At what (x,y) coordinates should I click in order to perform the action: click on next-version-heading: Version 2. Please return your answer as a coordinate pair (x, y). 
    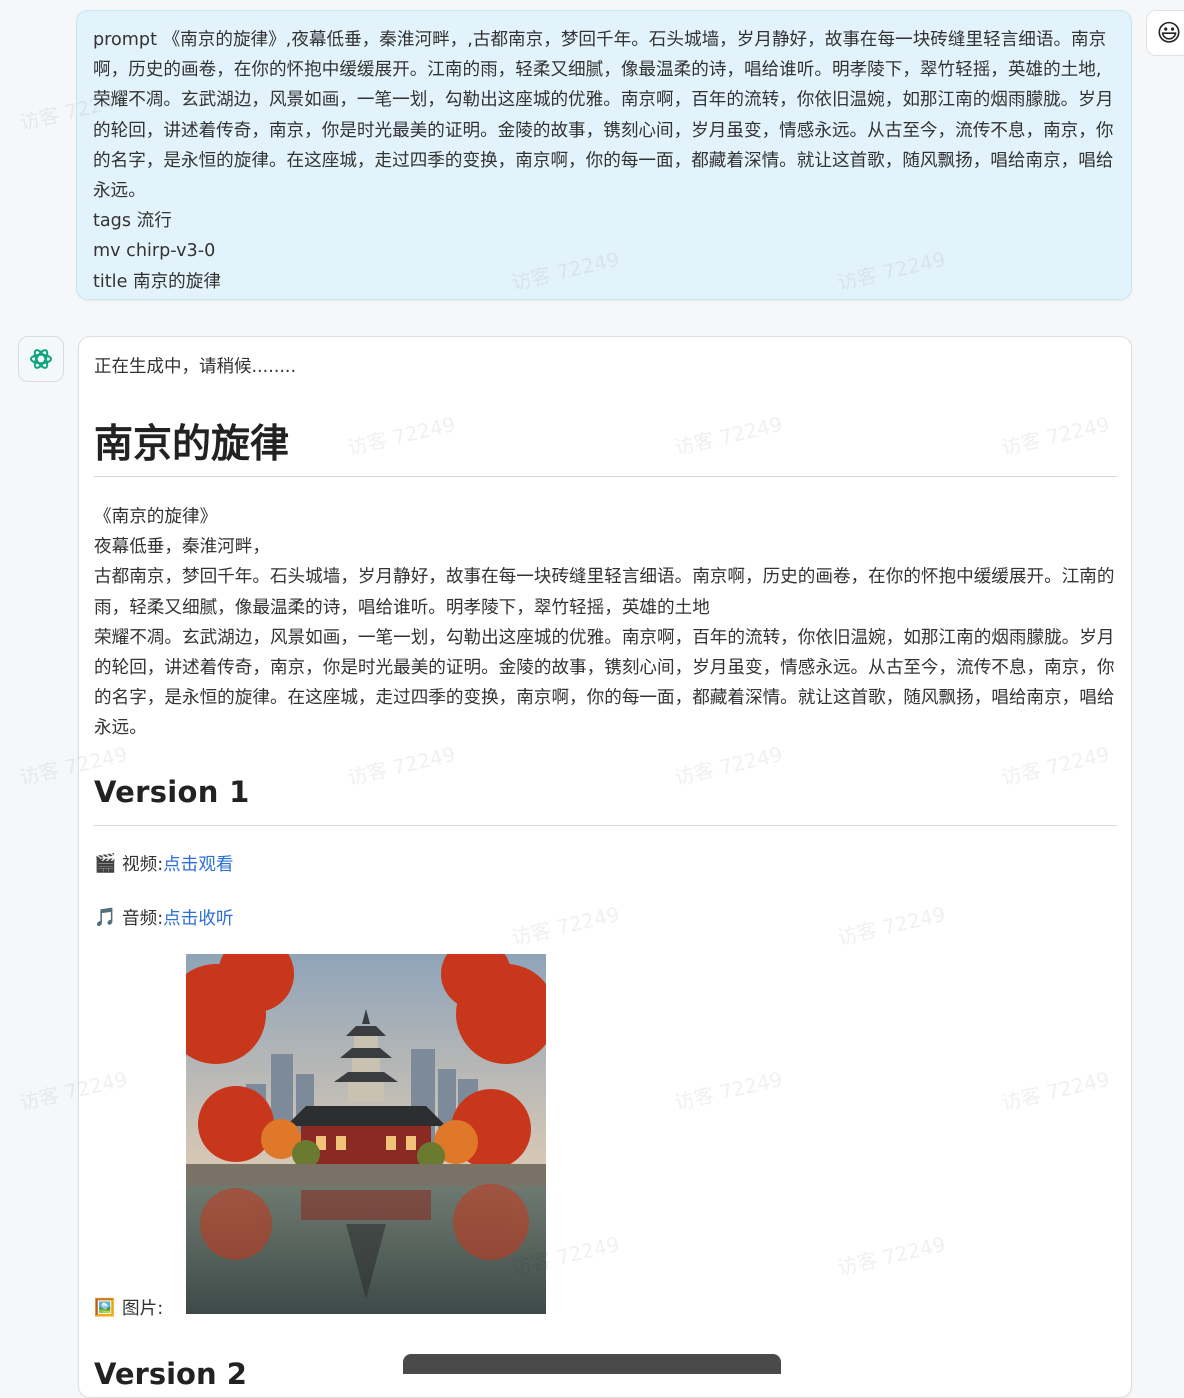
    Looking at the image, I should click on (170, 1374).